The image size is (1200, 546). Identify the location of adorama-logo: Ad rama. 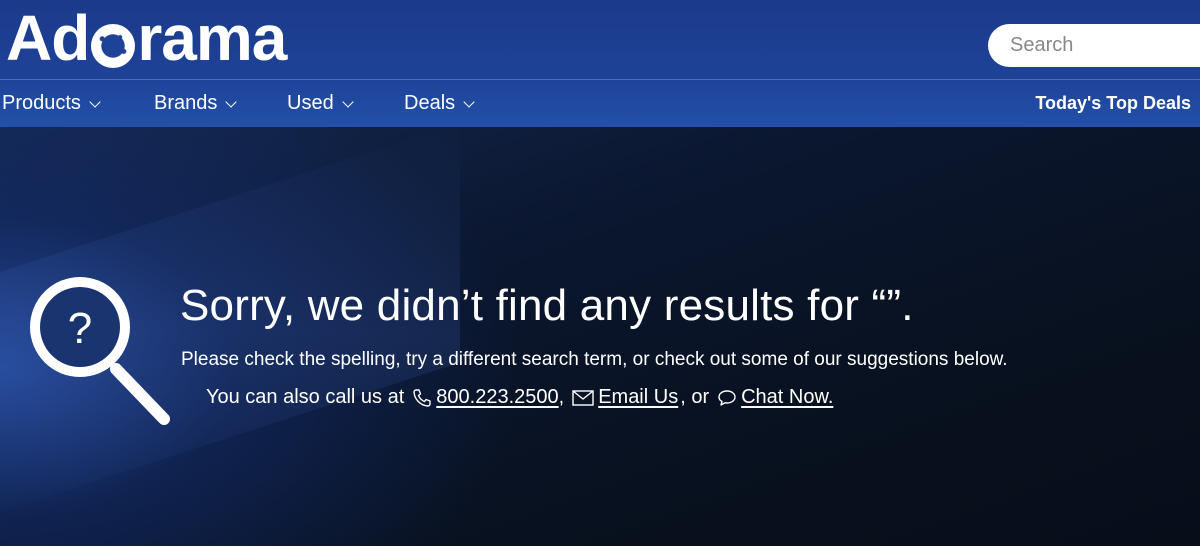
(146, 38).